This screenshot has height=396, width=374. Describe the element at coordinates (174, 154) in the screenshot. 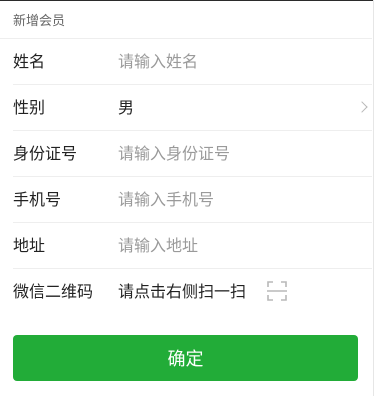

I see `id-number-input: 请输入身份证号` at that location.